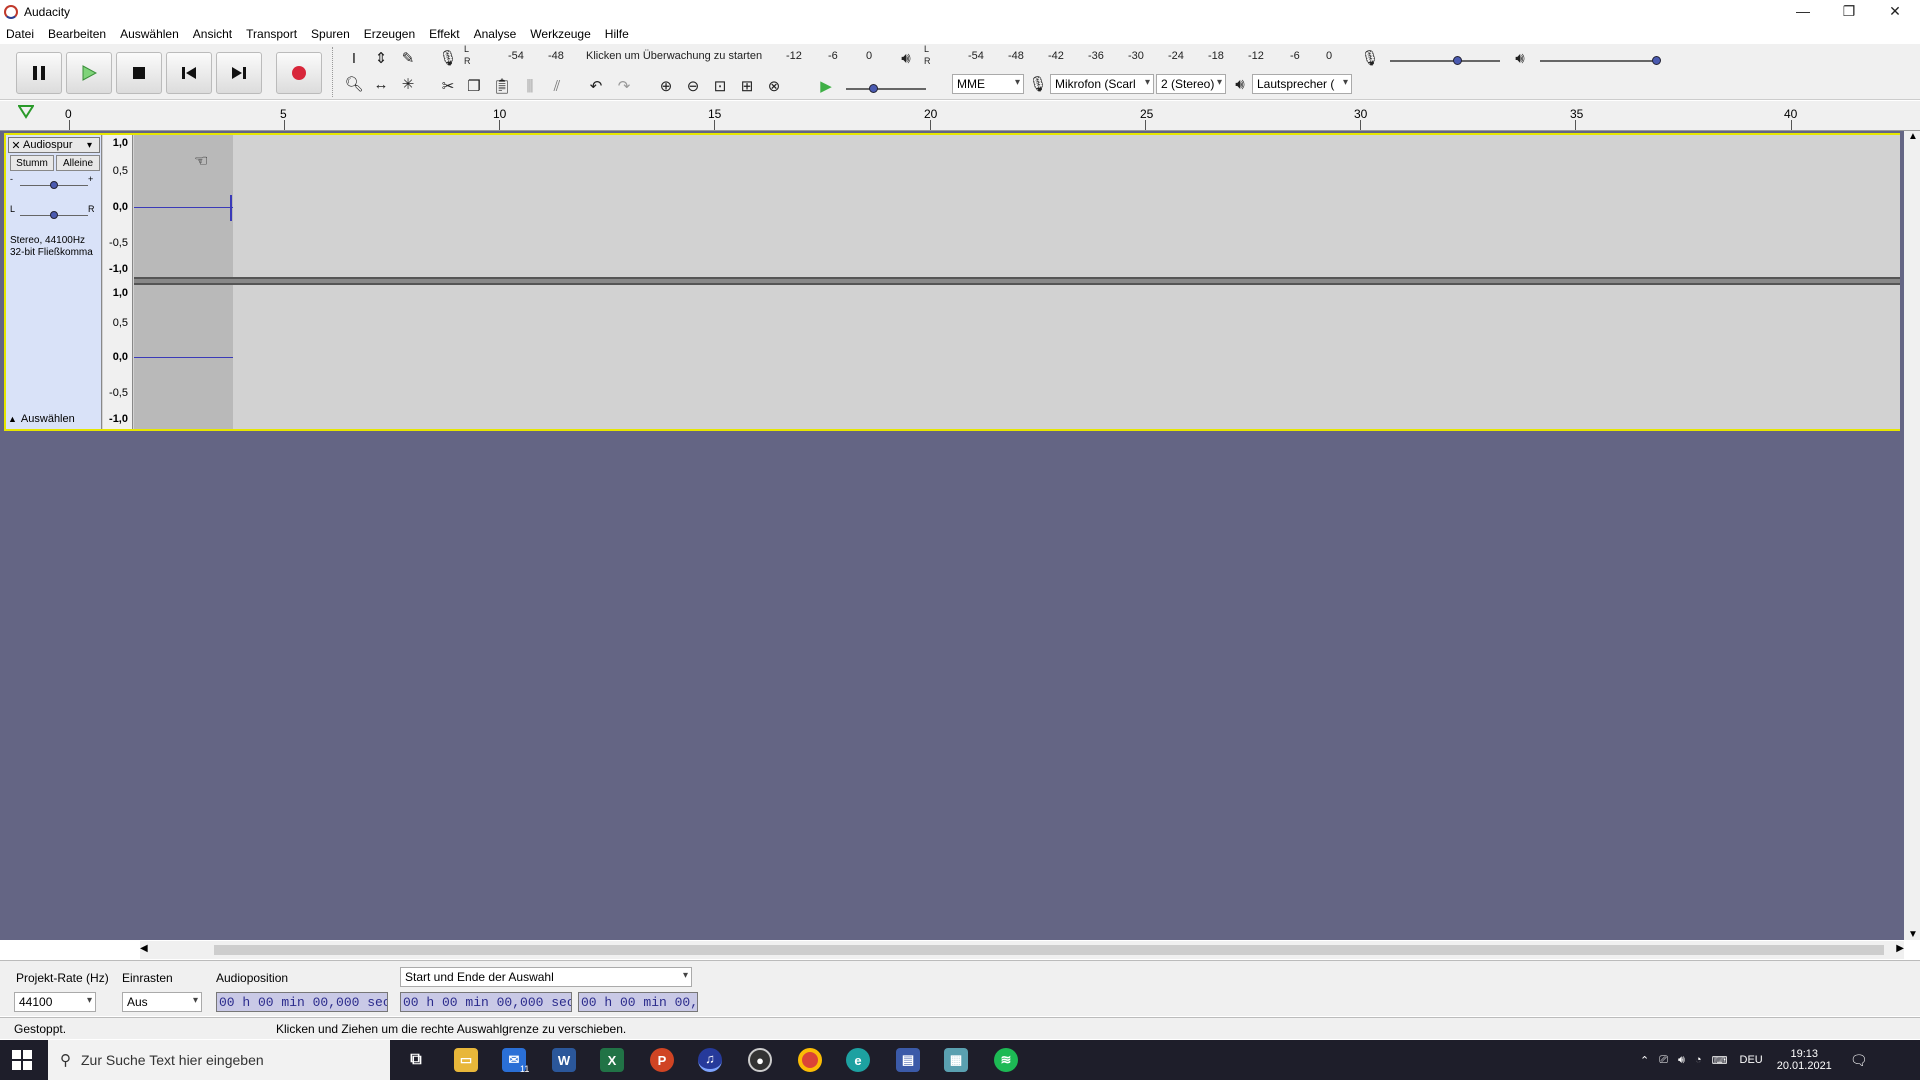 This screenshot has width=1920, height=1080. Describe the element at coordinates (1017, 206) in the screenshot. I see `waveform-left-channel: ☜` at that location.